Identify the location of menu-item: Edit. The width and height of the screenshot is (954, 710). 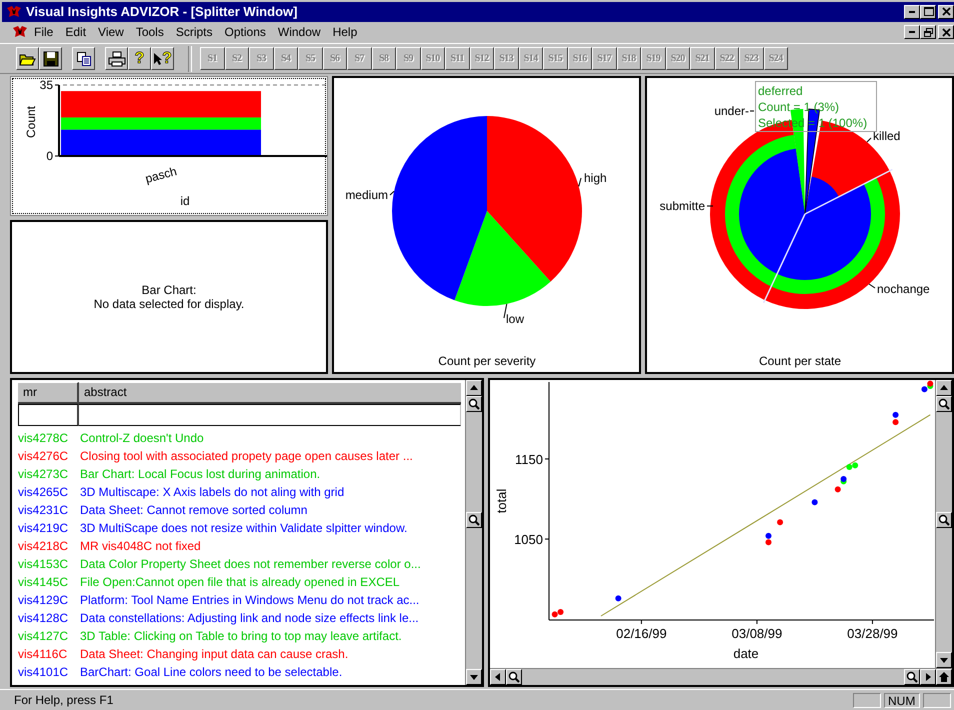
(75, 32).